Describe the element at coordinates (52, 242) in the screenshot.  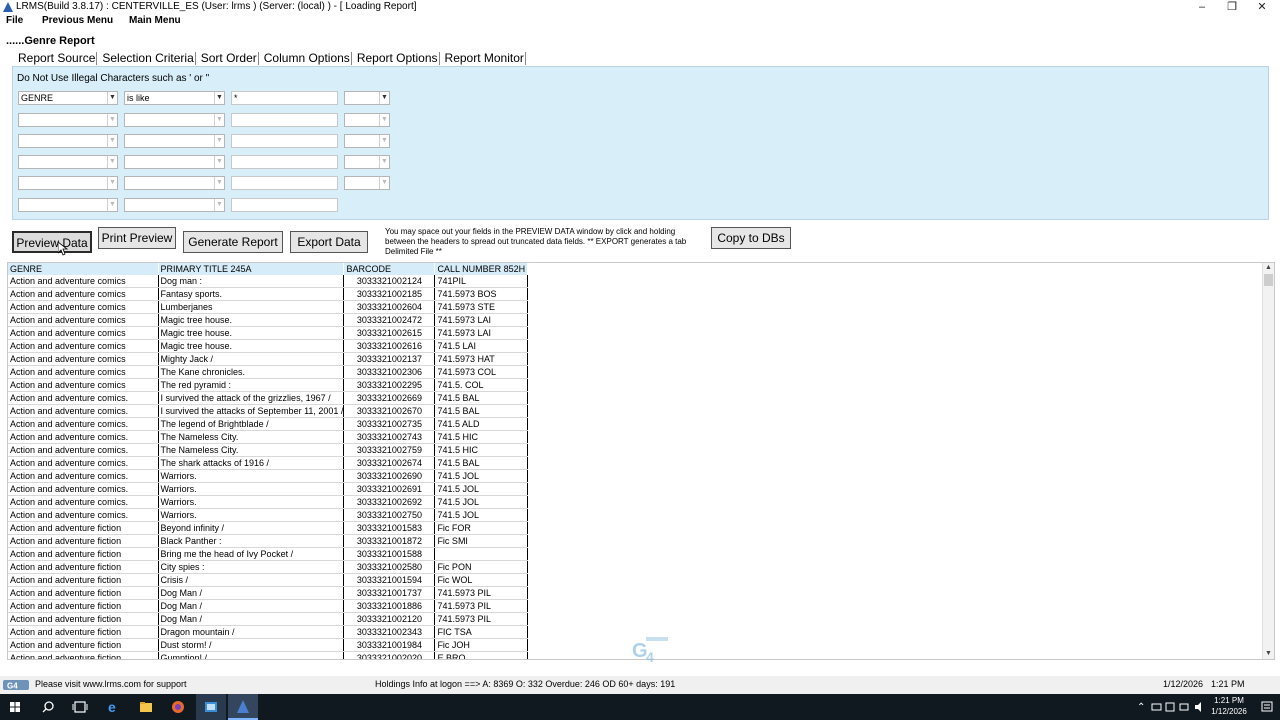
I see `preview-data-button: Preview Data` at that location.